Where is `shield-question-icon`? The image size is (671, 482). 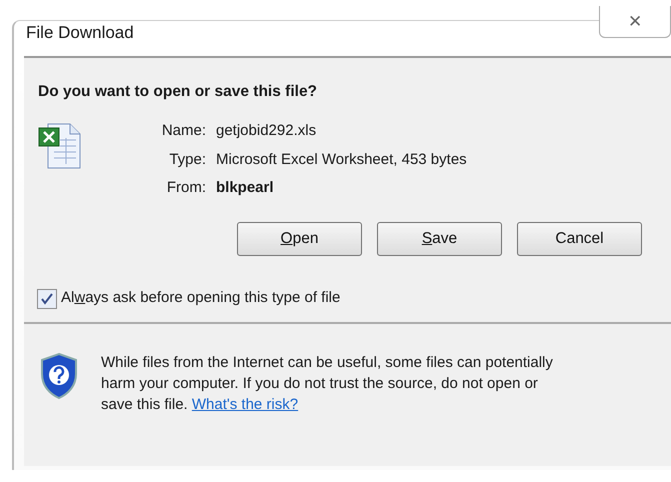
shield-question-icon is located at coordinates (59, 376).